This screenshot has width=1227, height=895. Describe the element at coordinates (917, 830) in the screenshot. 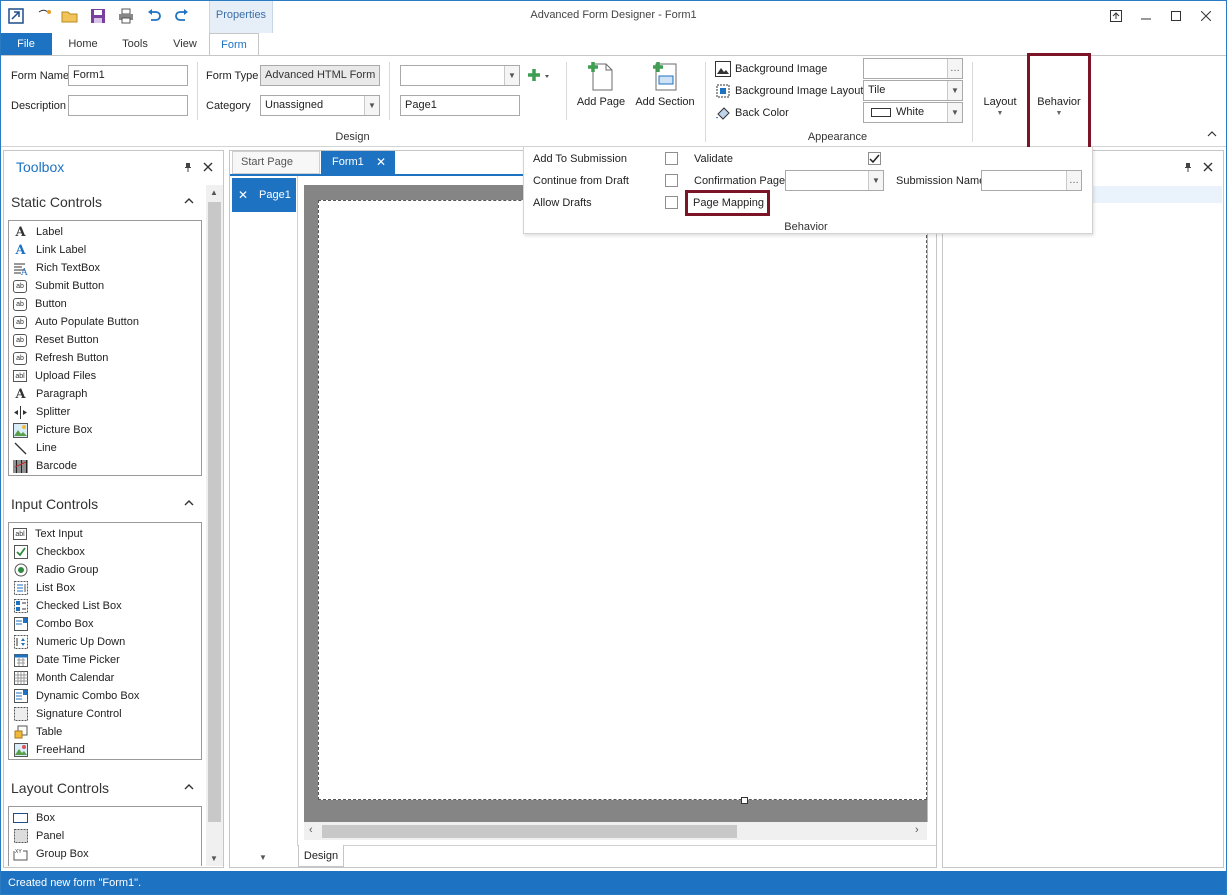

I see `scroll-right-icon: ›` at that location.